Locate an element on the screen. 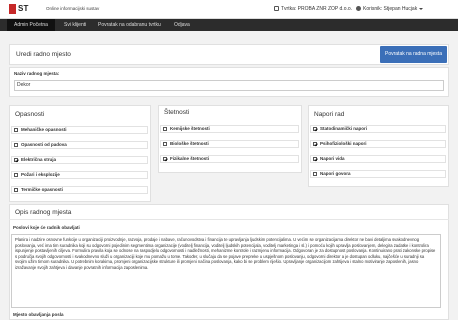  nav-logout: Odjava is located at coordinates (182, 25).